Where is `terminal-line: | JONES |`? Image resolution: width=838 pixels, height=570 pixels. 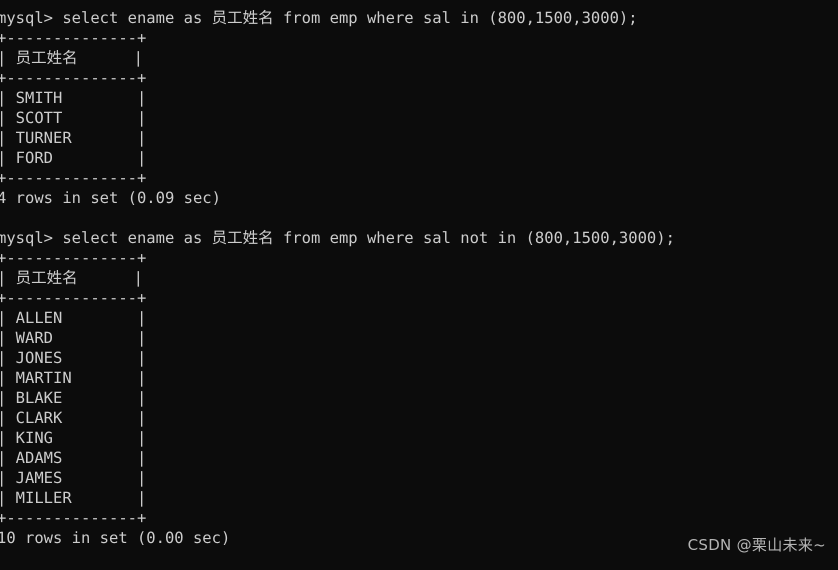
terminal-line: | JONES | is located at coordinates (73, 358).